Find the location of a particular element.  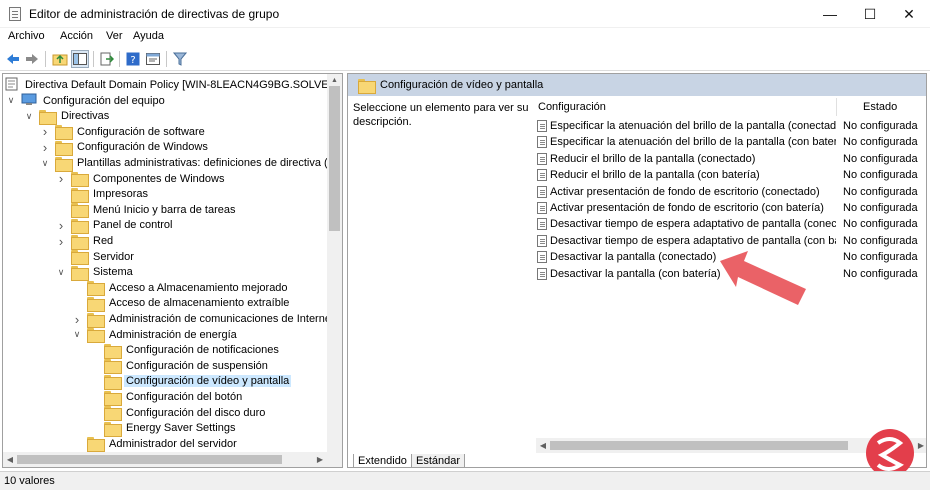

tree-item: Energy Saver Settings is located at coordinates (162, 428).